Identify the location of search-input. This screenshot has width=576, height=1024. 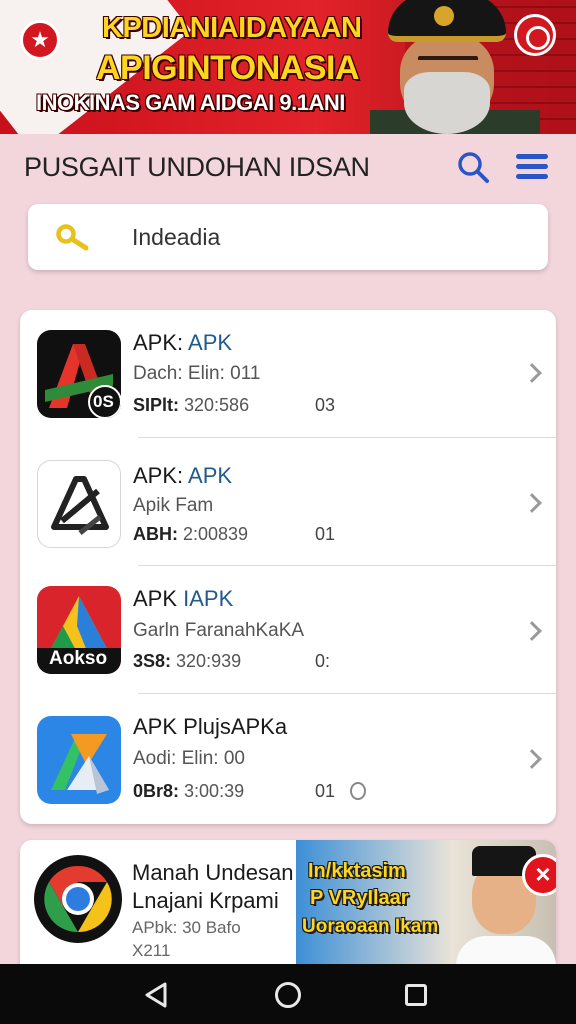
(332, 237).